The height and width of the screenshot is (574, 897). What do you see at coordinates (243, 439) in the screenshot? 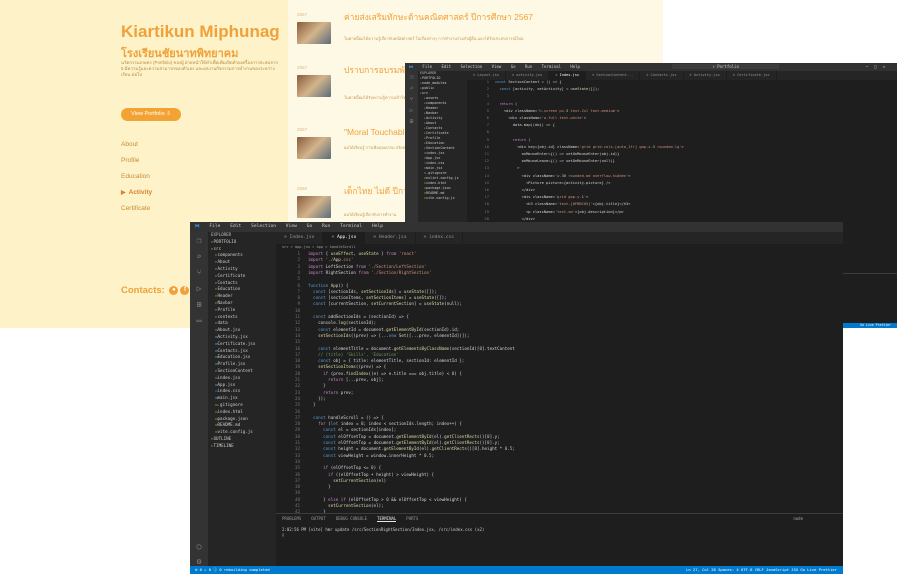
I see `explorer-item: ▸ OUTLINE` at bounding box center [243, 439].